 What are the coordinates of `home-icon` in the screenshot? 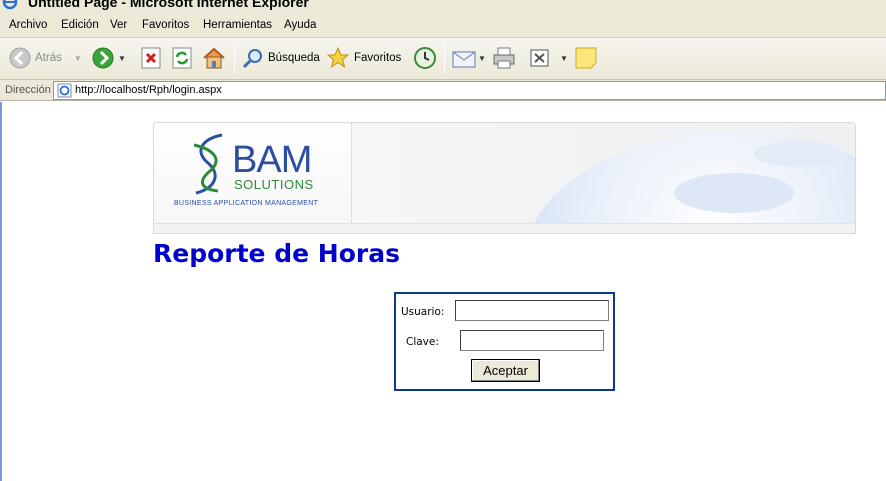 It's located at (214, 58).